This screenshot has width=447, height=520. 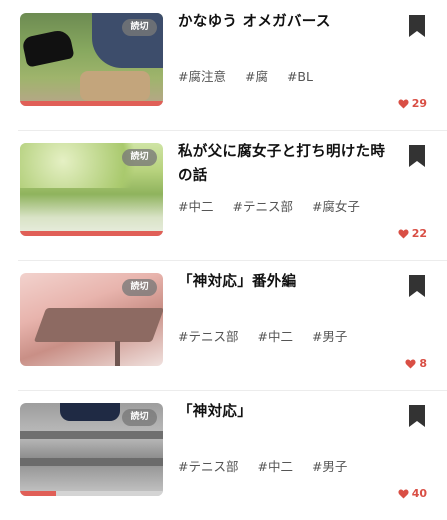 I want to click on like-count-value: 29, so click(x=419, y=103).